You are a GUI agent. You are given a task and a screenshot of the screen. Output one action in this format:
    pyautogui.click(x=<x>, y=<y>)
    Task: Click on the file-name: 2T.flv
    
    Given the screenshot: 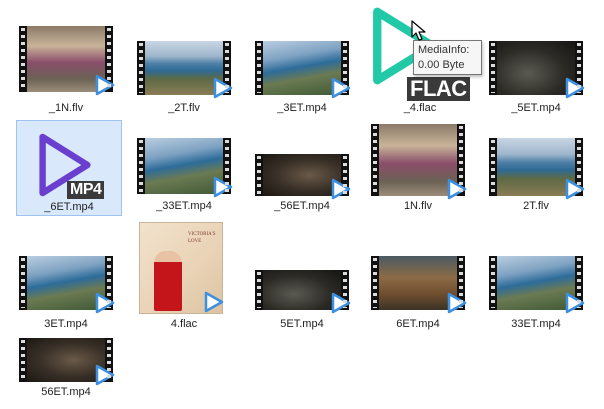 What is the action you would take?
    pyautogui.click(x=536, y=206)
    